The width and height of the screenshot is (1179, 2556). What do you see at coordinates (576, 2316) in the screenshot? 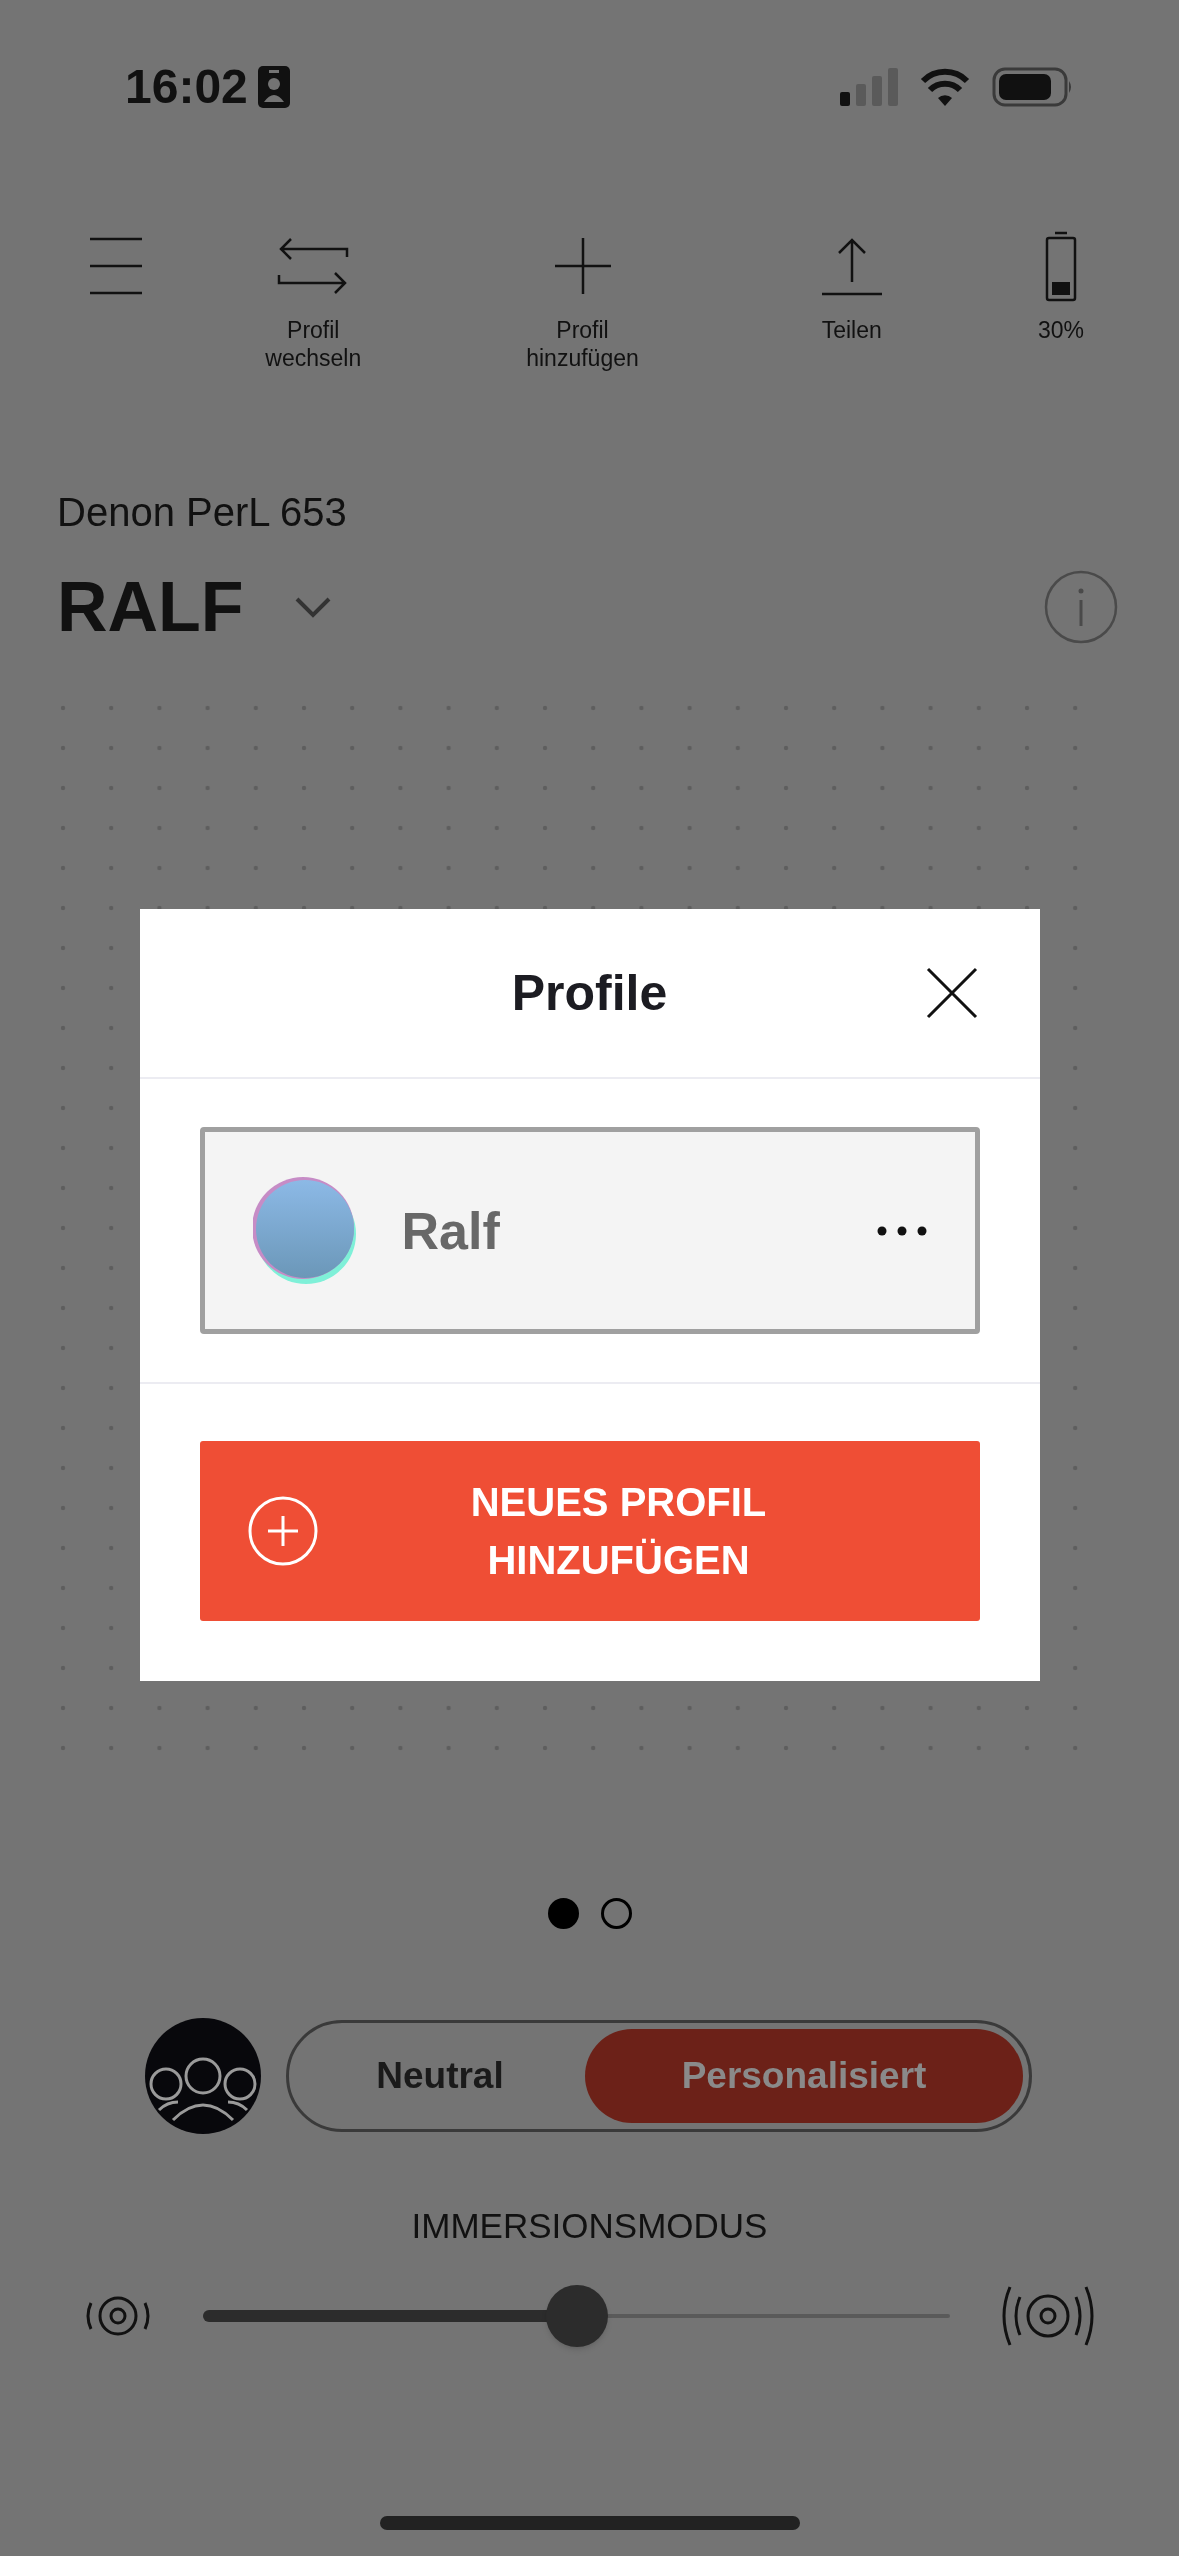
I see `immersion-slider` at bounding box center [576, 2316].